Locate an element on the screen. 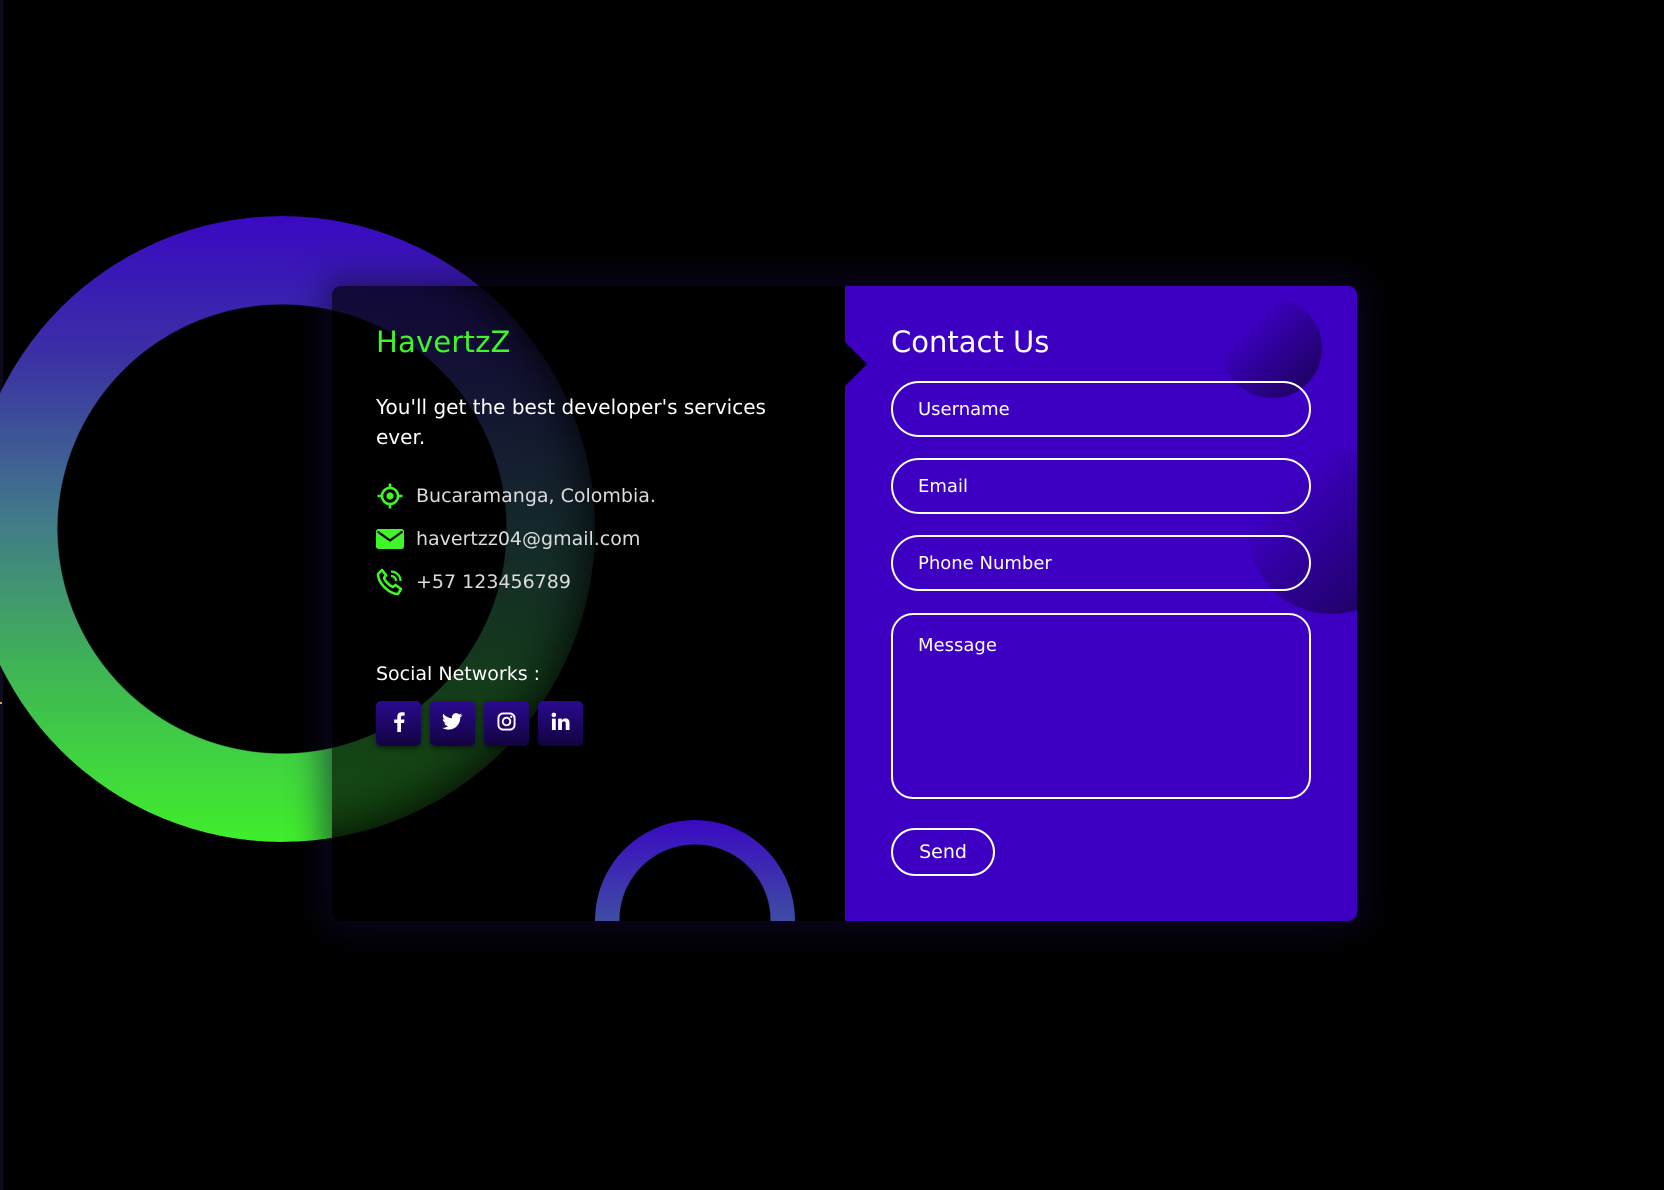 The image size is (1664, 1190). panel-notch is located at coordinates (856, 364).